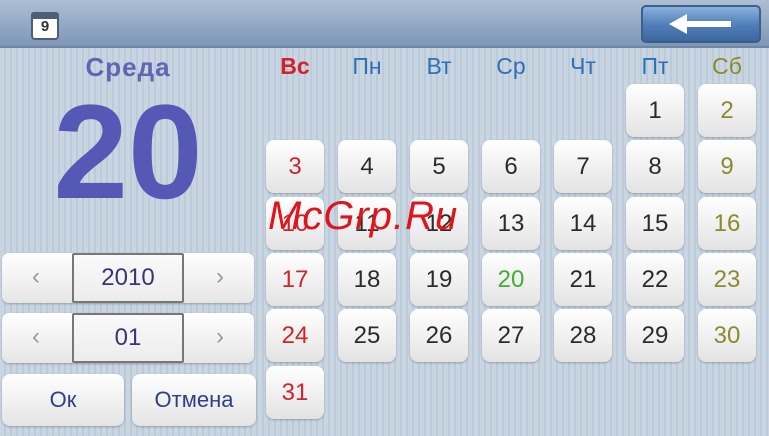  What do you see at coordinates (583, 166) in the screenshot?
I see `day-cell-7: 7` at bounding box center [583, 166].